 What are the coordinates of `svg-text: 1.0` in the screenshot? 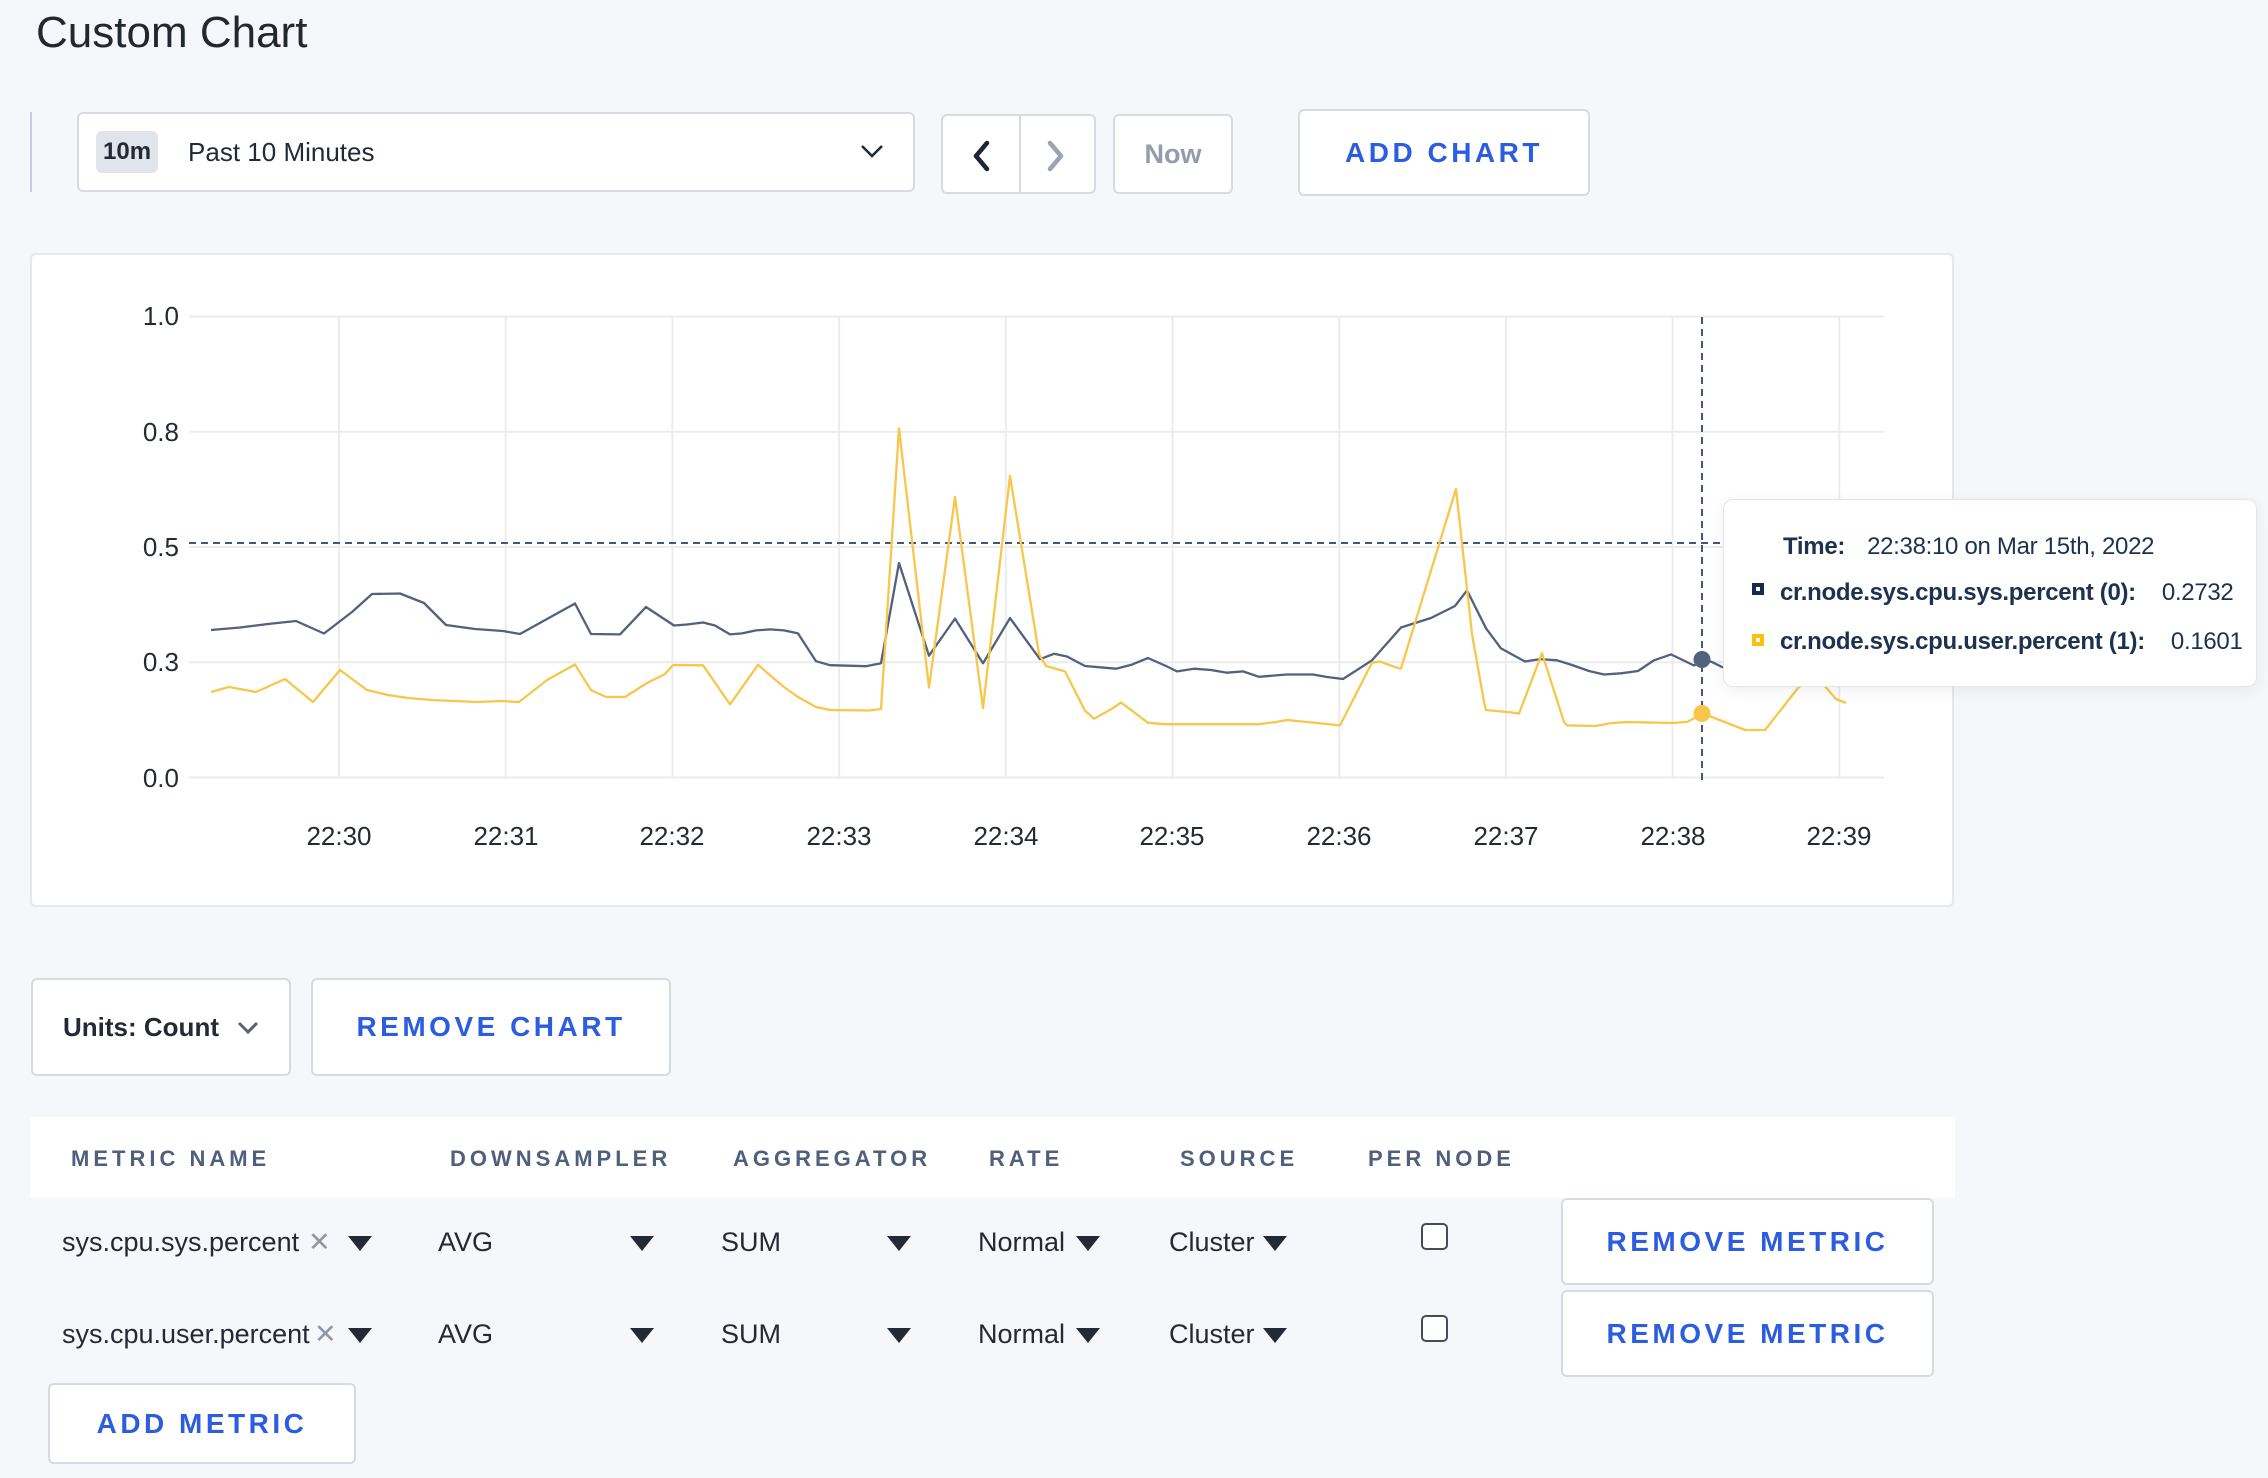 It's located at (161, 316).